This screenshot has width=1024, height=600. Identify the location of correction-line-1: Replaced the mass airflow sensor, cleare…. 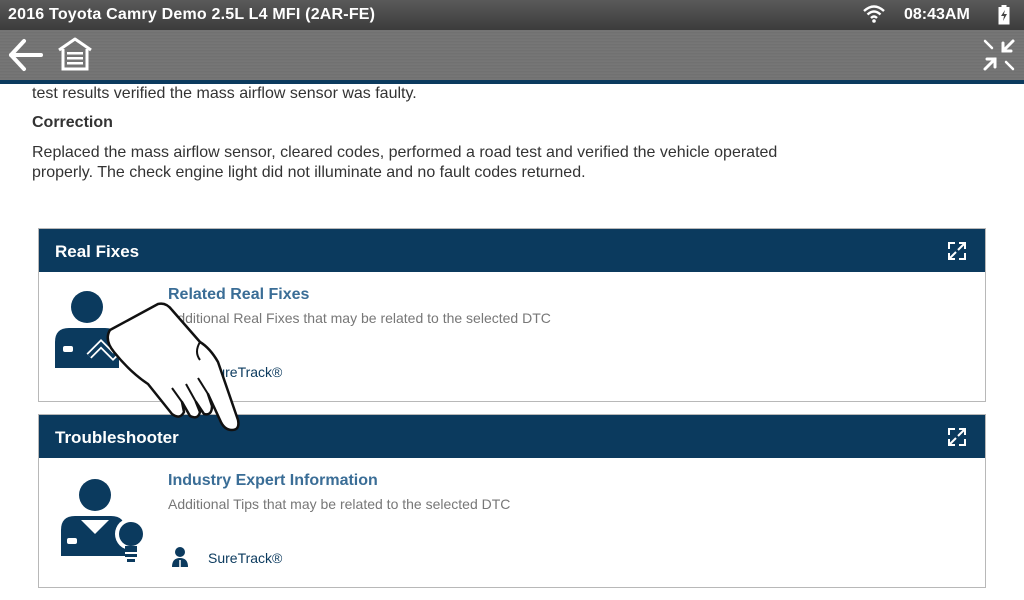
(405, 152).